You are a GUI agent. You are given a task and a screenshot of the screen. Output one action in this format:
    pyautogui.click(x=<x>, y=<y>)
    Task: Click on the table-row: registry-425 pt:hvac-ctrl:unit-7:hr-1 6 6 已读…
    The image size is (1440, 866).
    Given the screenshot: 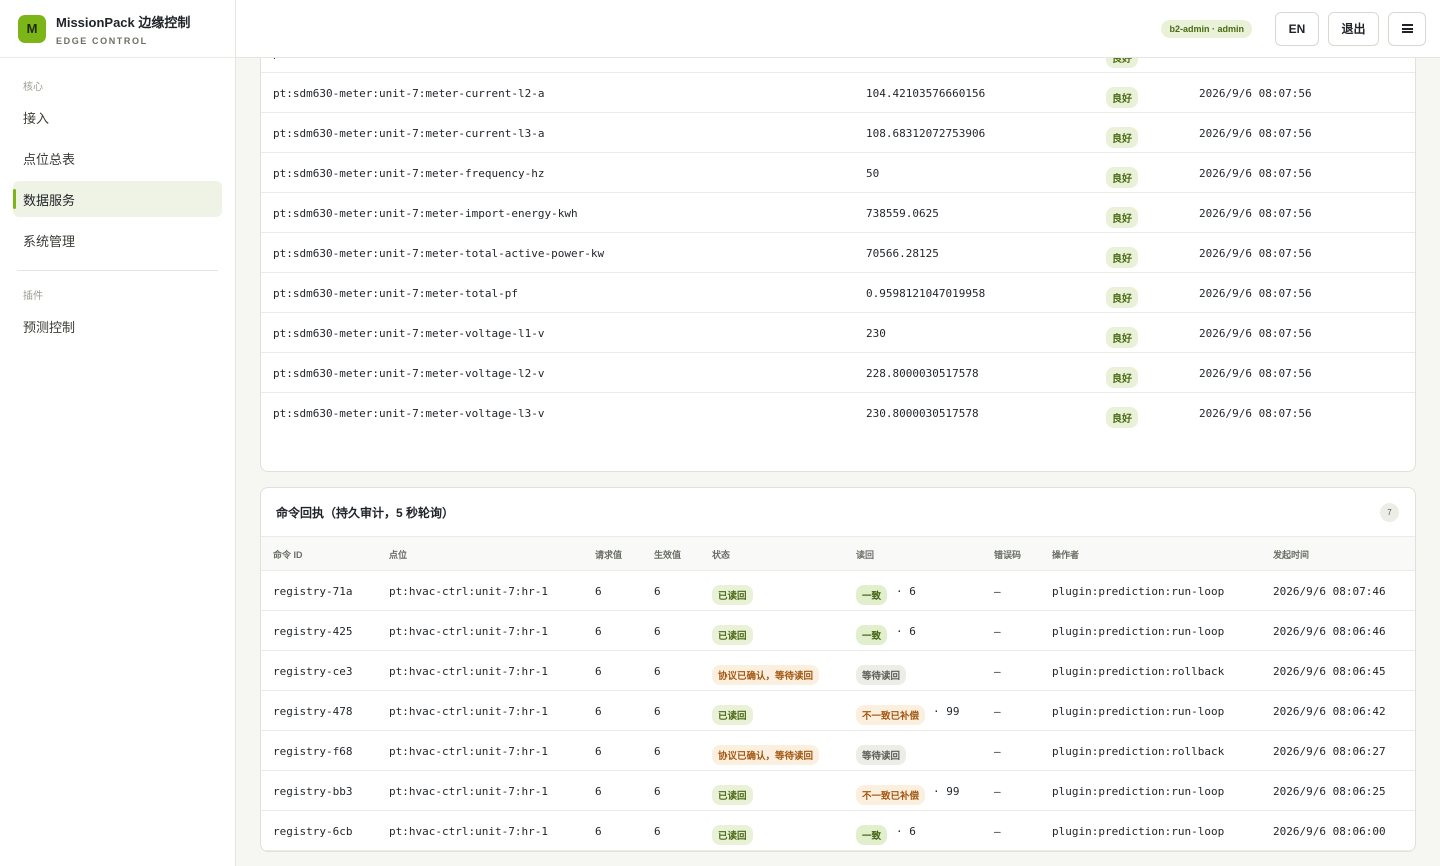 What is the action you would take?
    pyautogui.click(x=838, y=631)
    